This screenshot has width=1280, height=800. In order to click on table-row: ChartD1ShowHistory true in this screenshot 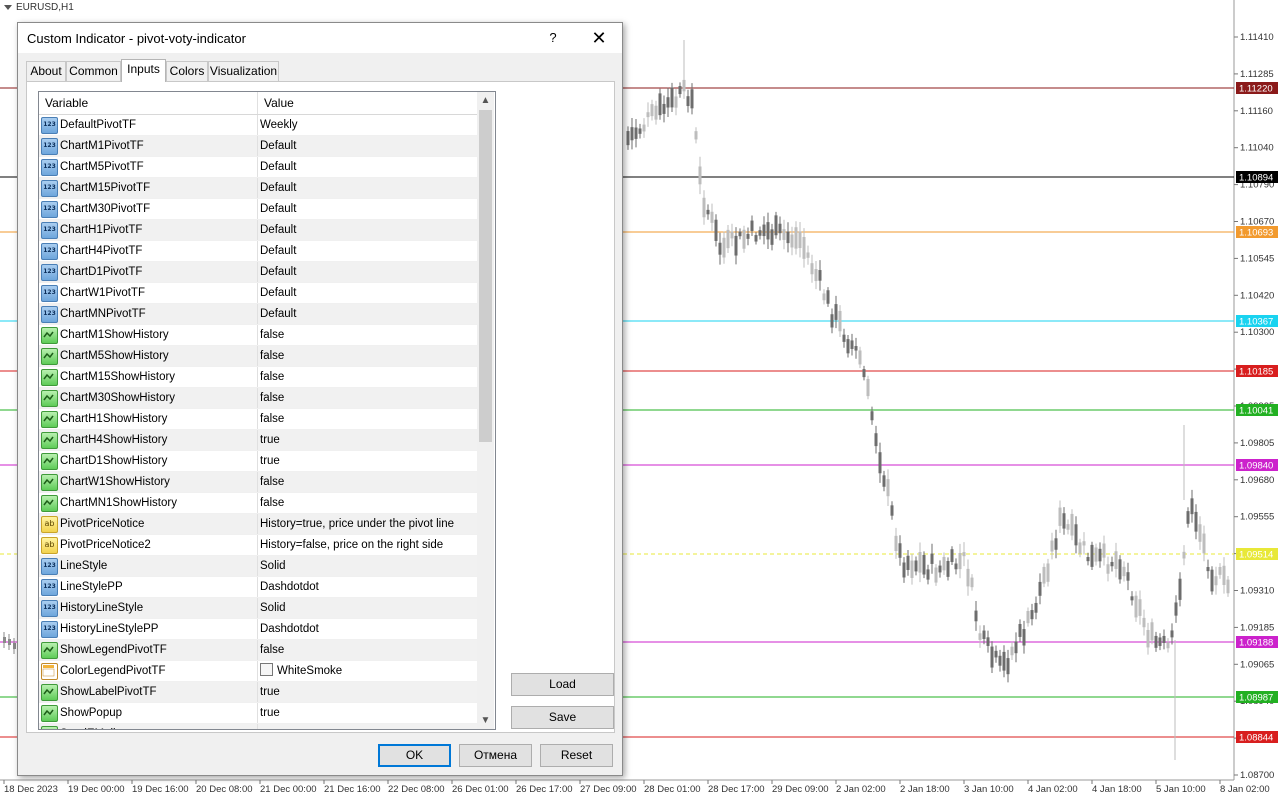, I will do `click(258, 461)`.